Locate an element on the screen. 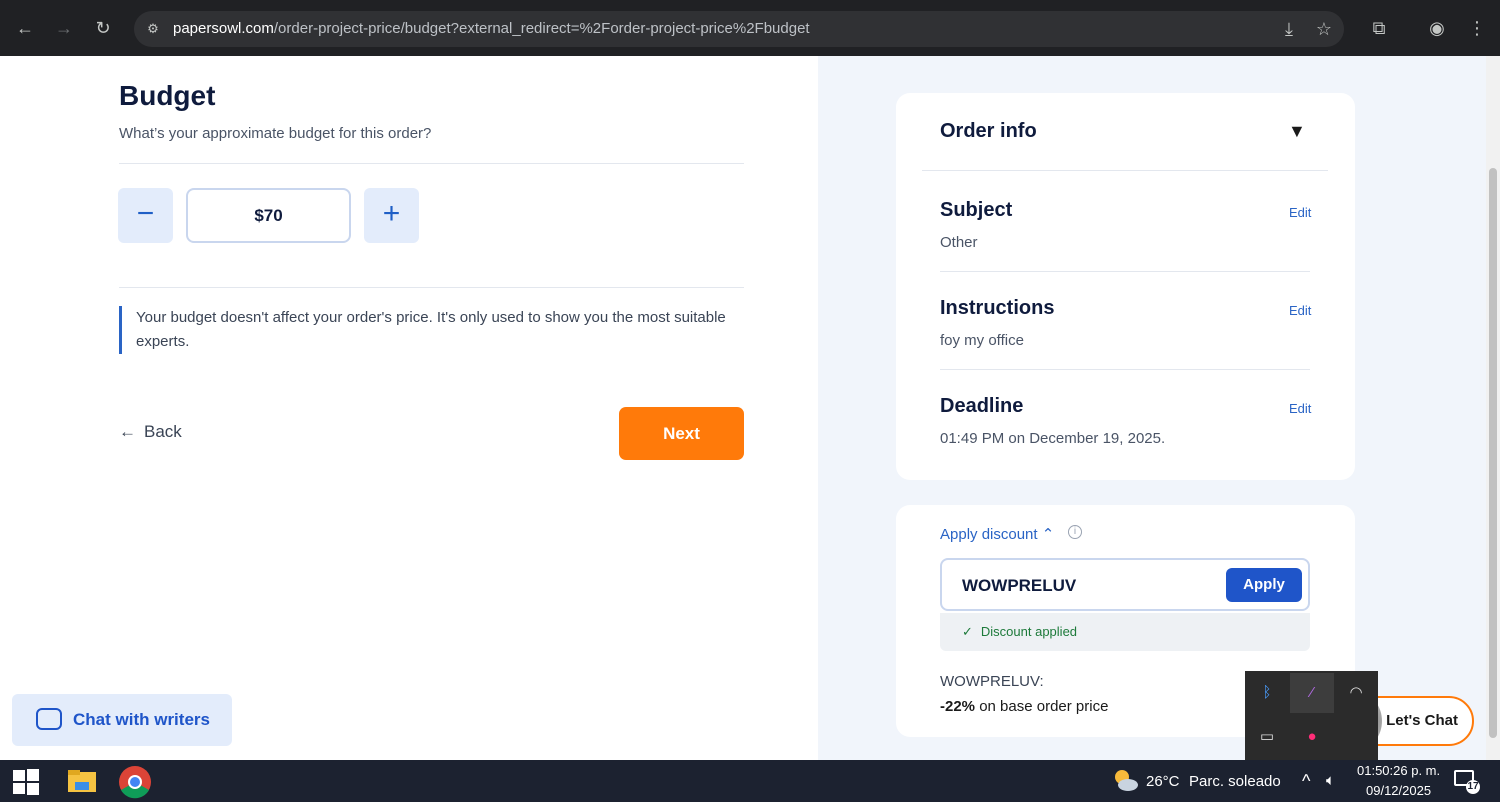 This screenshot has width=1500, height=804. subject-value: Other is located at coordinates (959, 242).